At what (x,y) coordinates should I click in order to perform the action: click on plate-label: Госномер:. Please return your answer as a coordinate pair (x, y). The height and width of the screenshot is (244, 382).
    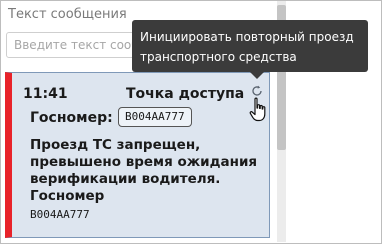
    Looking at the image, I should click on (71, 118).